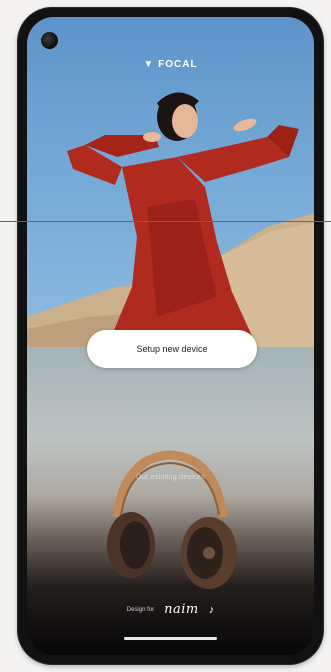  Describe the element at coordinates (211, 609) in the screenshot. I see `music-note-icon: ♪` at that location.